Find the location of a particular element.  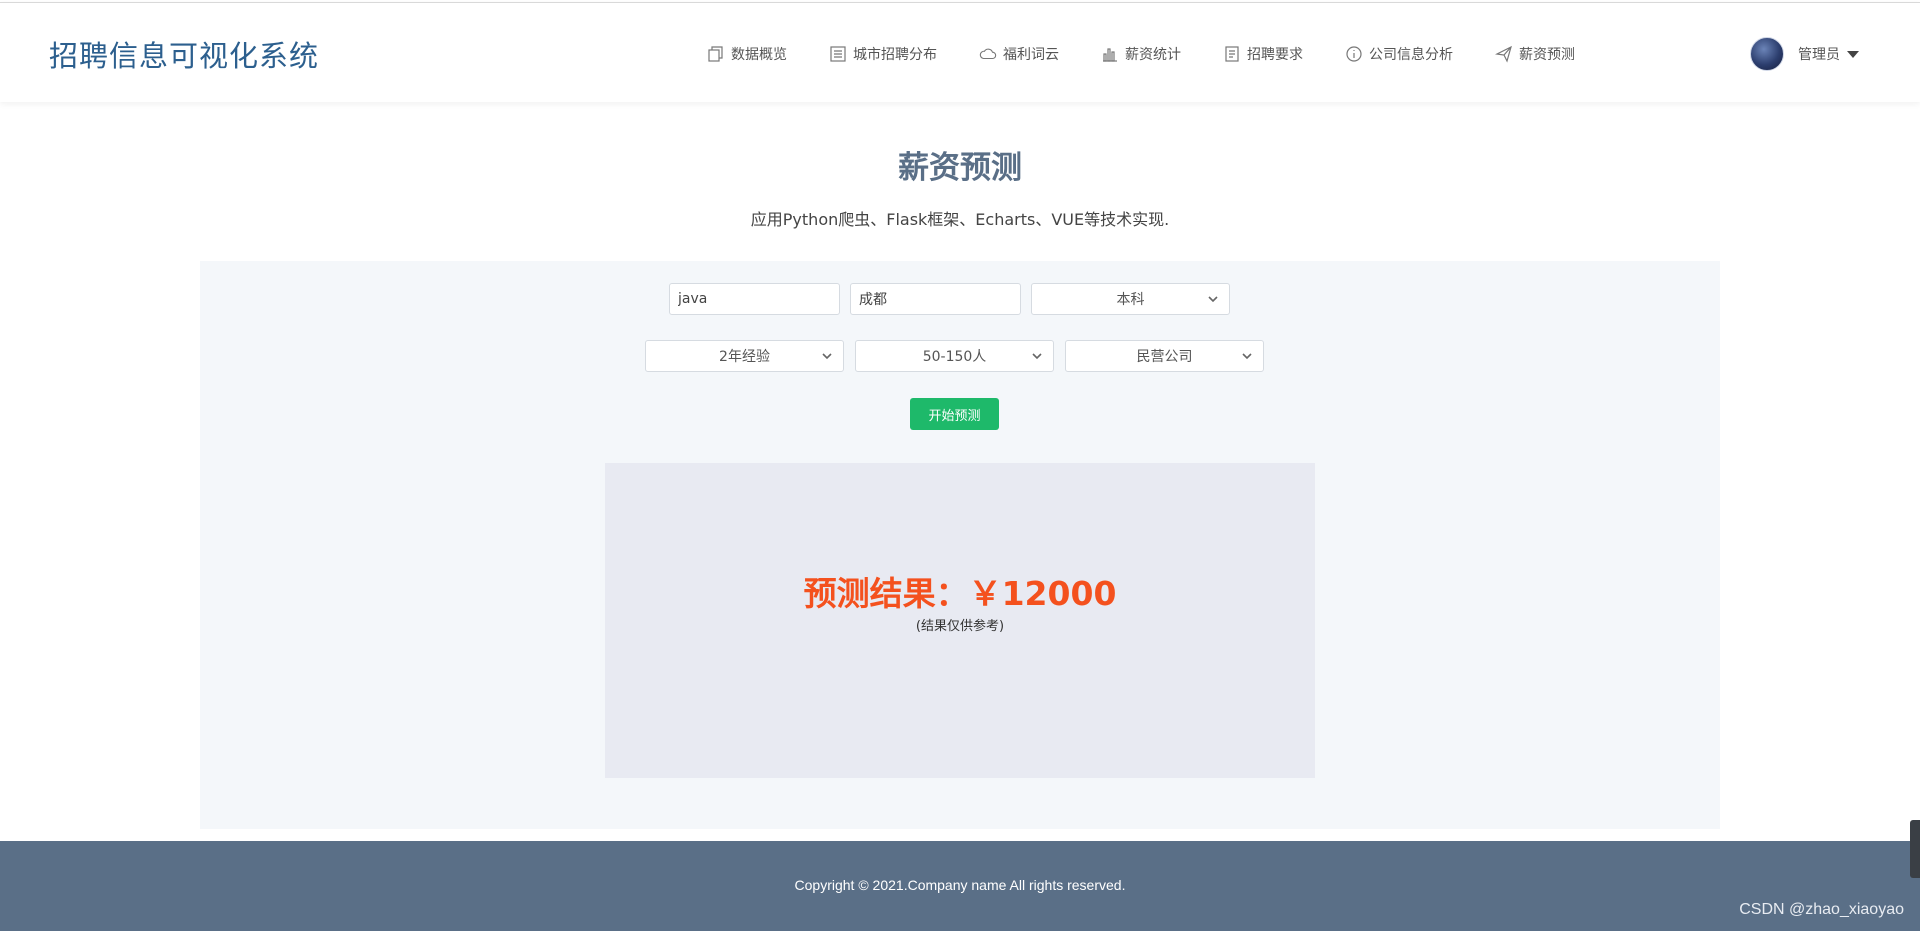

nav-item-salary-stats: 薪资统计 is located at coordinates (1140, 54).